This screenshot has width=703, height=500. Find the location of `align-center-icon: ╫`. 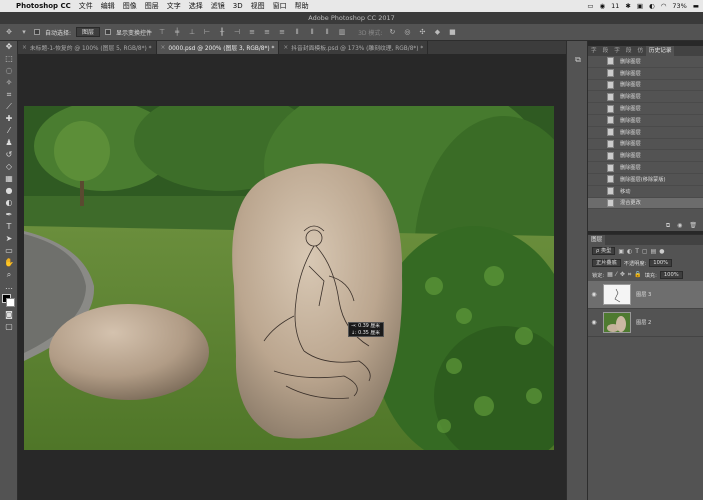

align-center-icon: ╫ is located at coordinates (222, 32).